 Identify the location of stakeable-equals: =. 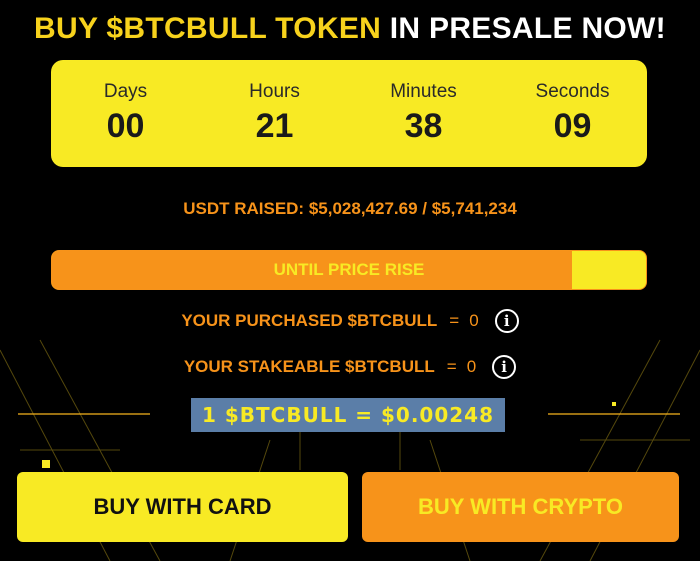
(451, 366).